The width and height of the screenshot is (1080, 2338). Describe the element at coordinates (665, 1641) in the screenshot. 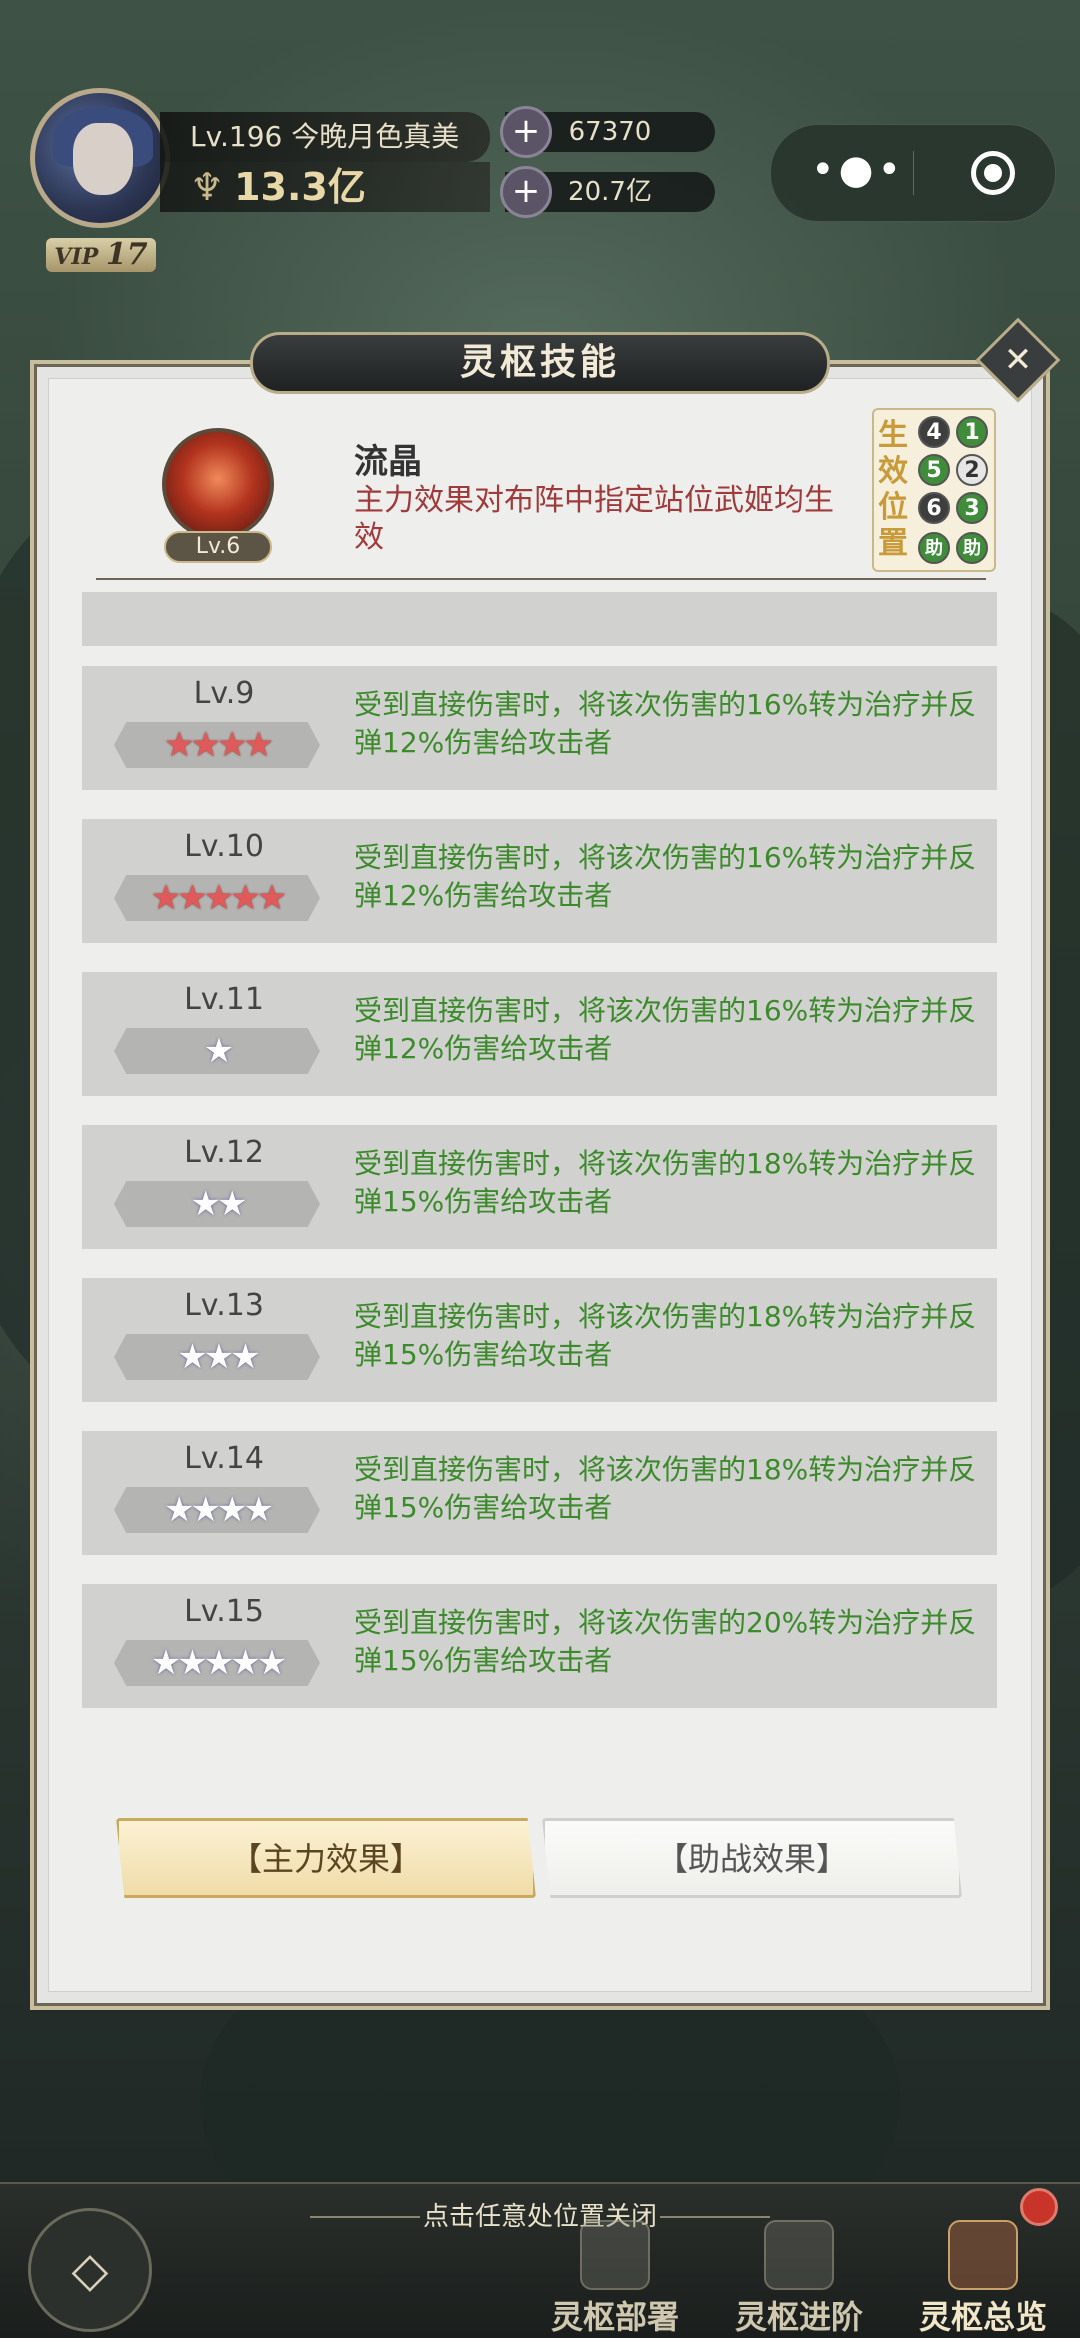

I see `row-effect: 受到直接伤害时，将该次伤害的20%转为治疗并反弹15%伤害给攻击者` at that location.